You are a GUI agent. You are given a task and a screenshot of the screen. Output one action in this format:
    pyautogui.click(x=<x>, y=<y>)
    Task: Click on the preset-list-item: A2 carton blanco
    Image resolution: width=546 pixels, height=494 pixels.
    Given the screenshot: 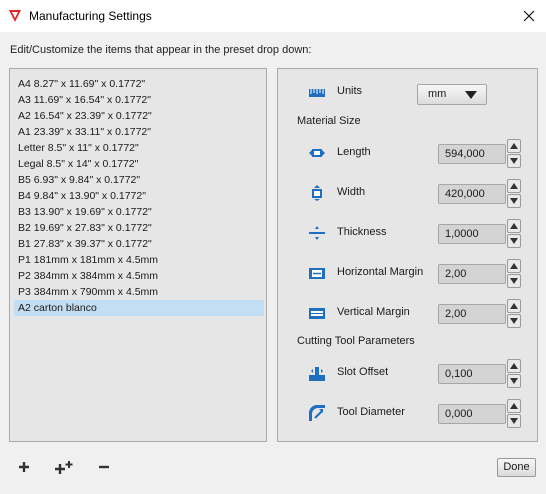 What is the action you would take?
    pyautogui.click(x=139, y=308)
    